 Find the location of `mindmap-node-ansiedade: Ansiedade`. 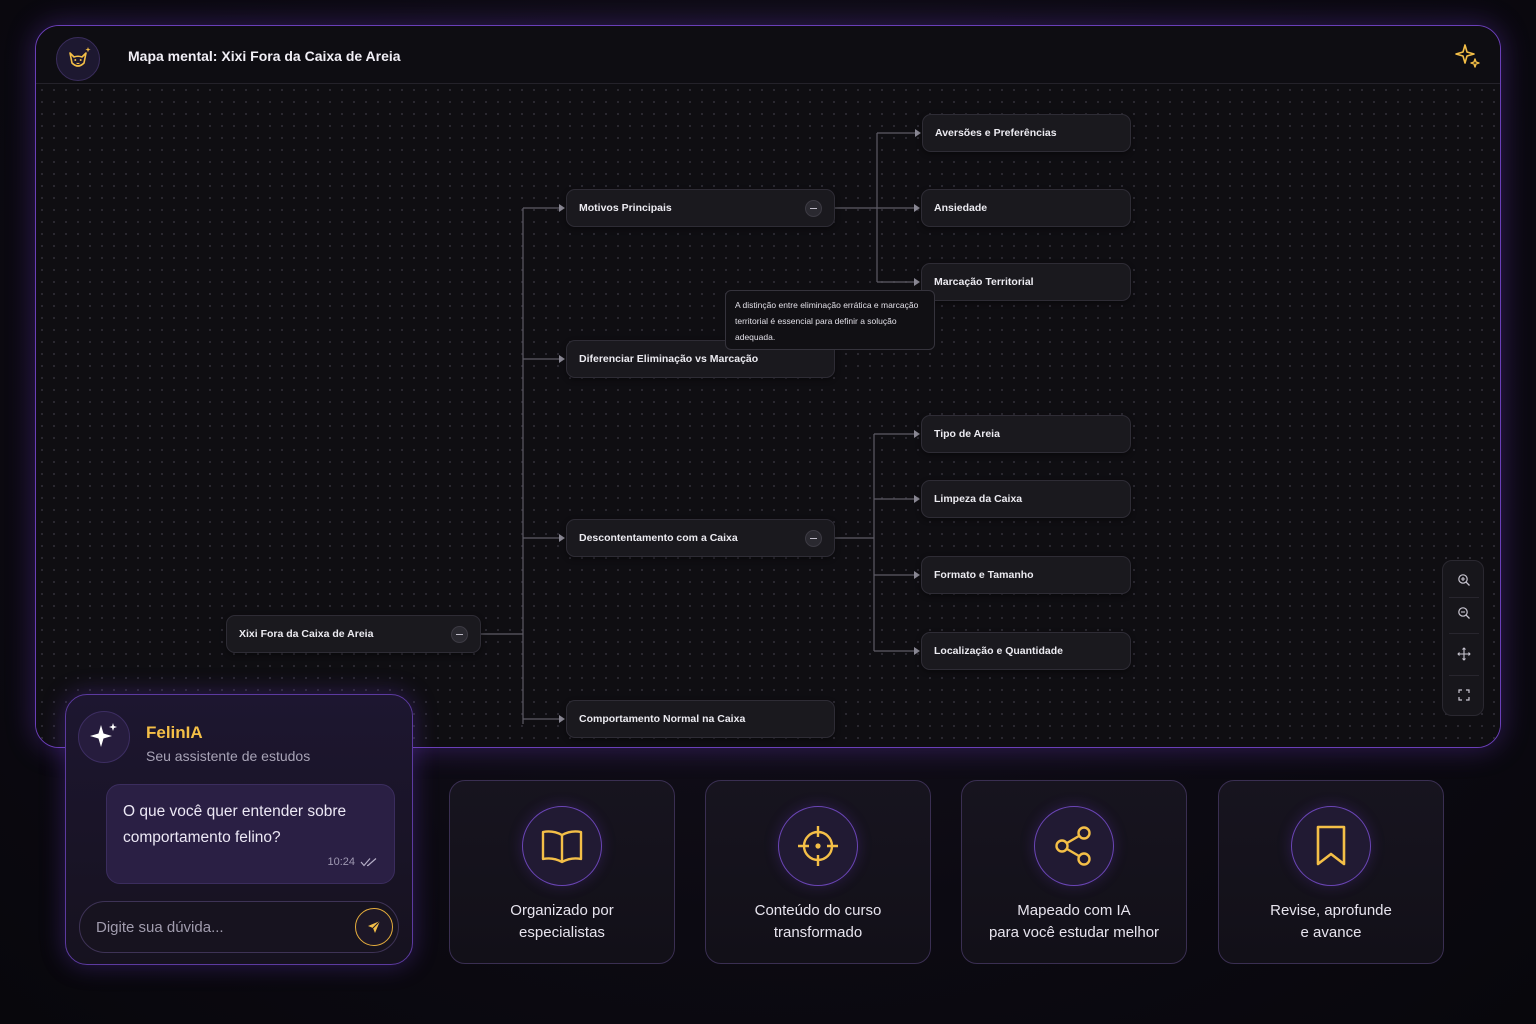

mindmap-node-ansiedade: Ansiedade is located at coordinates (1026, 208).